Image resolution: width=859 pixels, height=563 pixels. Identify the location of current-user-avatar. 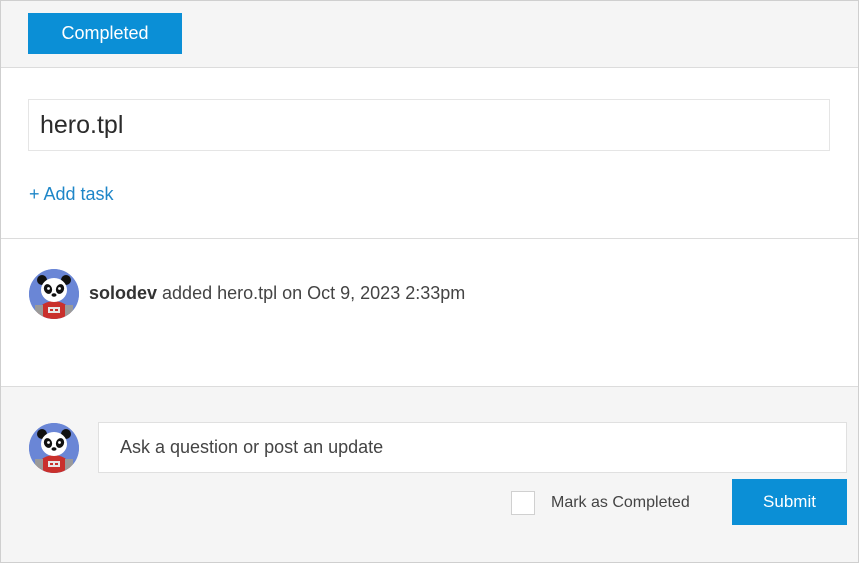
(54, 448).